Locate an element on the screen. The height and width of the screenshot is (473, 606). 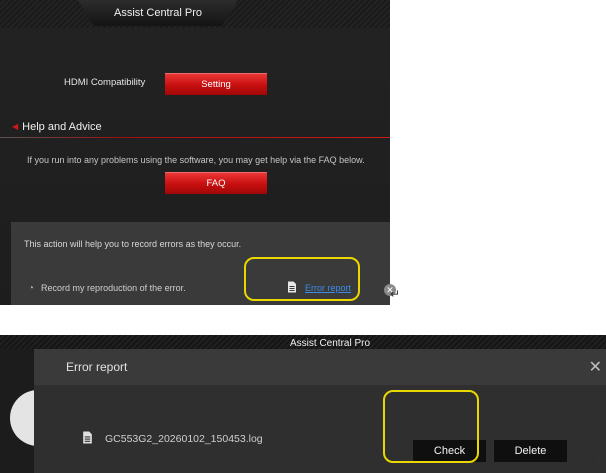
delete-button: Delete is located at coordinates (530, 451).